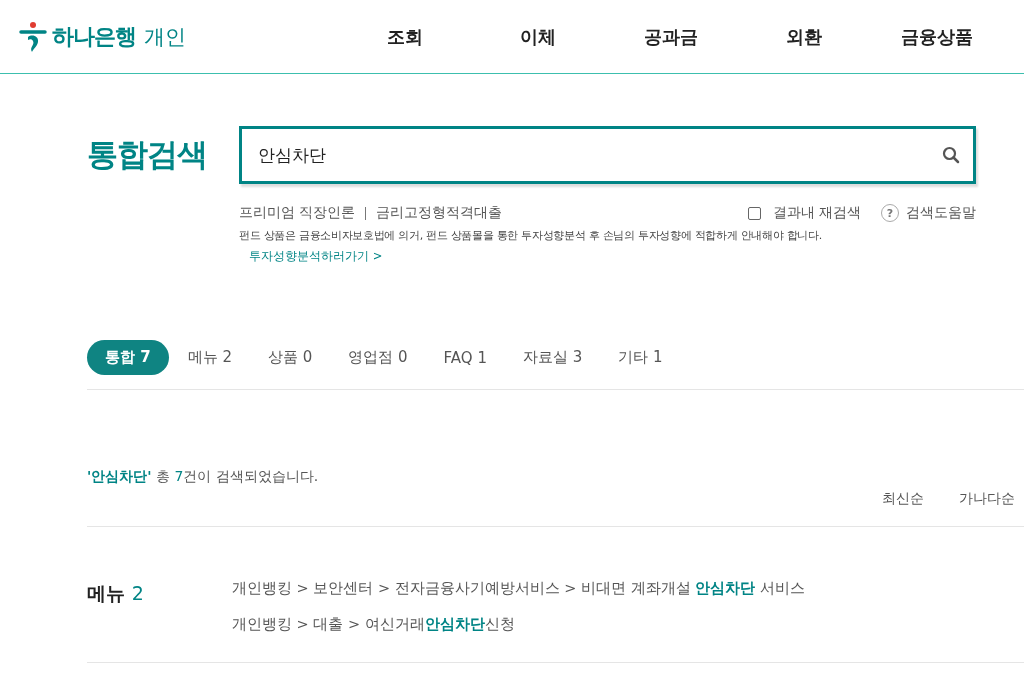 This screenshot has height=698, width=1024. Describe the element at coordinates (116, 593) in the screenshot. I see `section-title: 메뉴 2` at that location.